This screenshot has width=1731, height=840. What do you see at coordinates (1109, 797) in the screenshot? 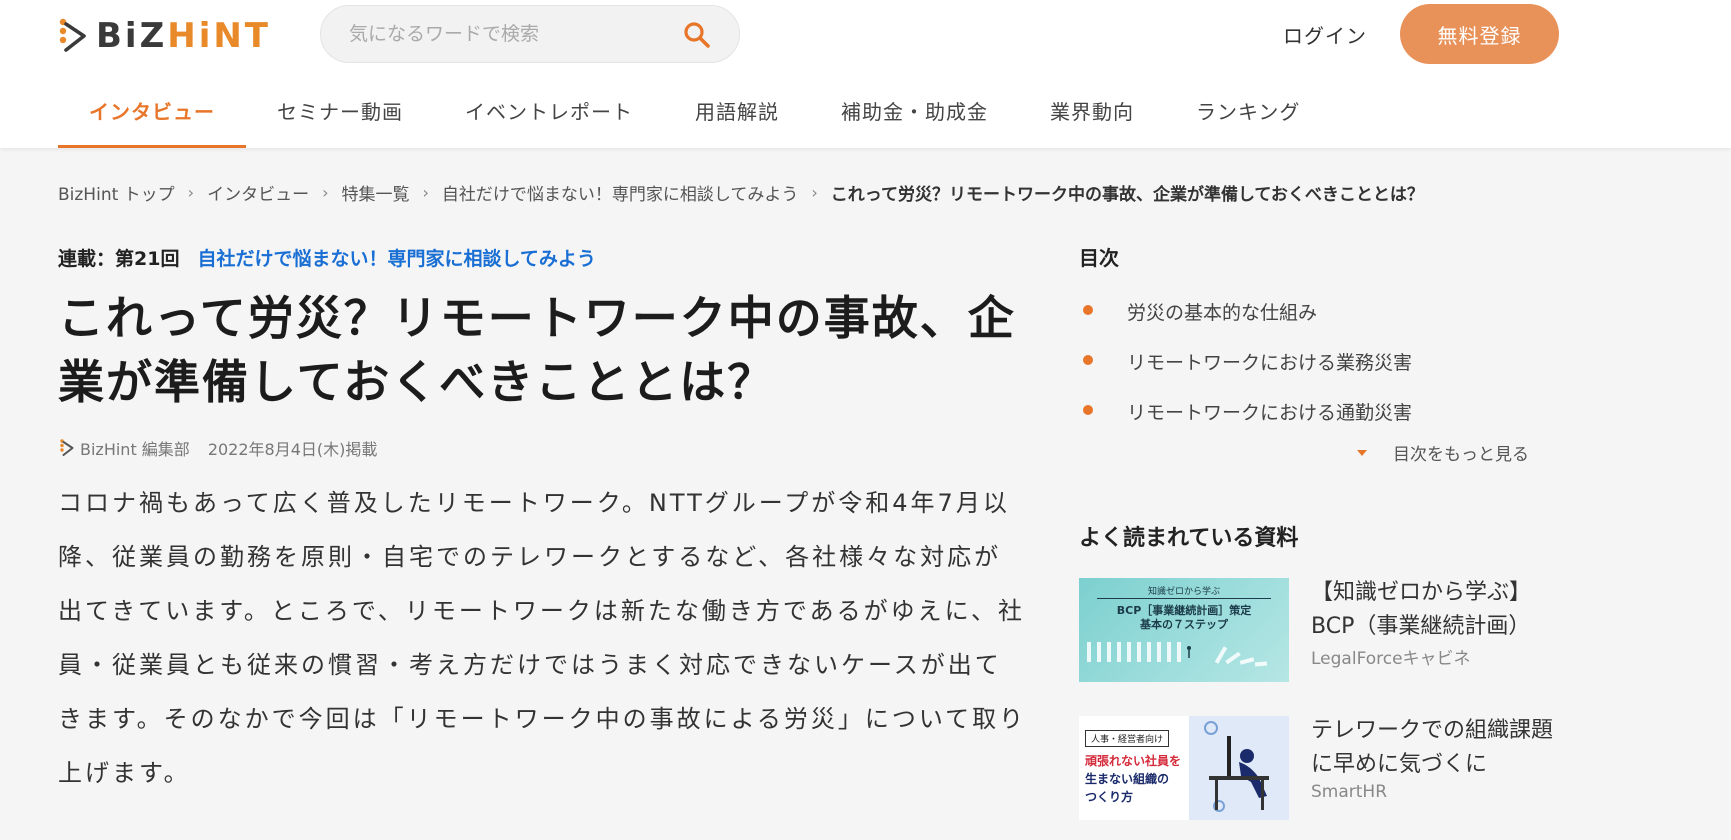
I see `thumb-title-line: つくり方` at bounding box center [1109, 797].